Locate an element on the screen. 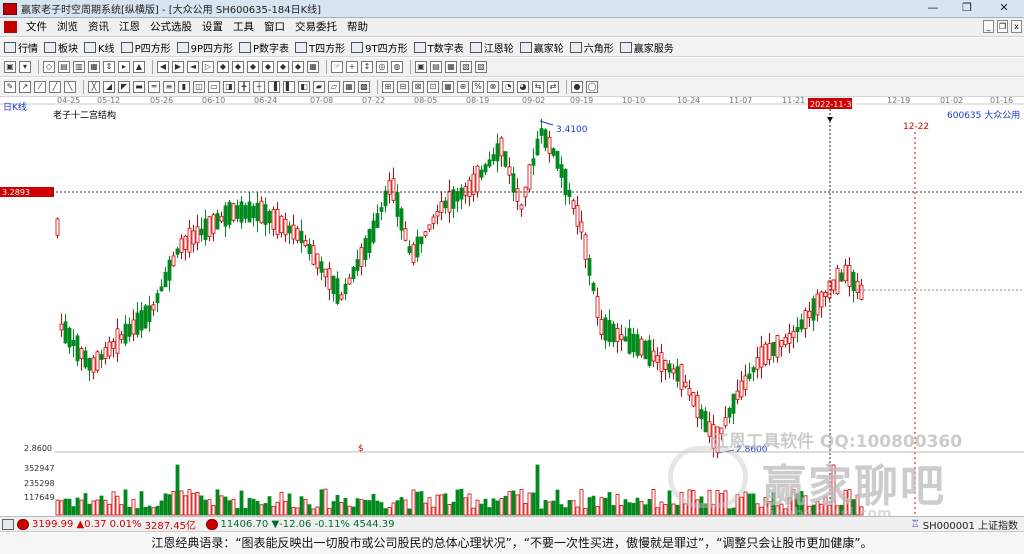  draw-tool-icon-7: ◢ is located at coordinates (109, 87).